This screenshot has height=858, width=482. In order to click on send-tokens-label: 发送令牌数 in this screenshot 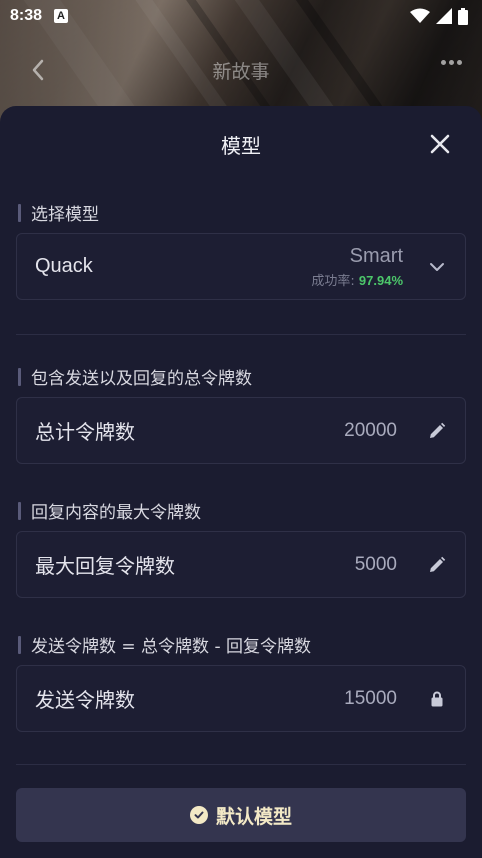, I will do `click(85, 700)`.